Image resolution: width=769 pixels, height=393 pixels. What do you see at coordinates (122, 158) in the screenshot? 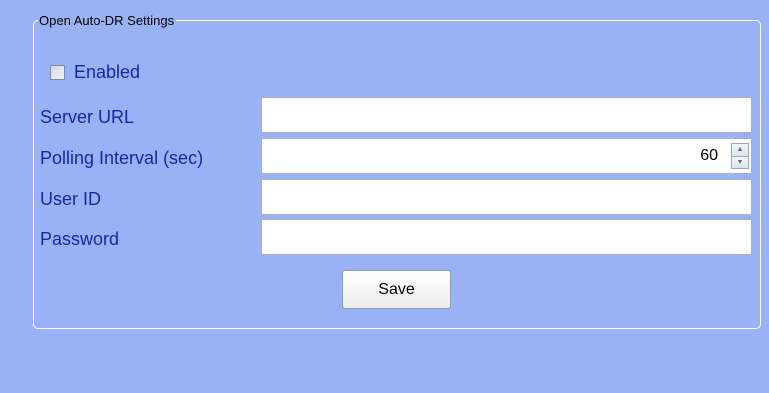
I see `polling-interval-label: Polling Interval (sec)` at bounding box center [122, 158].